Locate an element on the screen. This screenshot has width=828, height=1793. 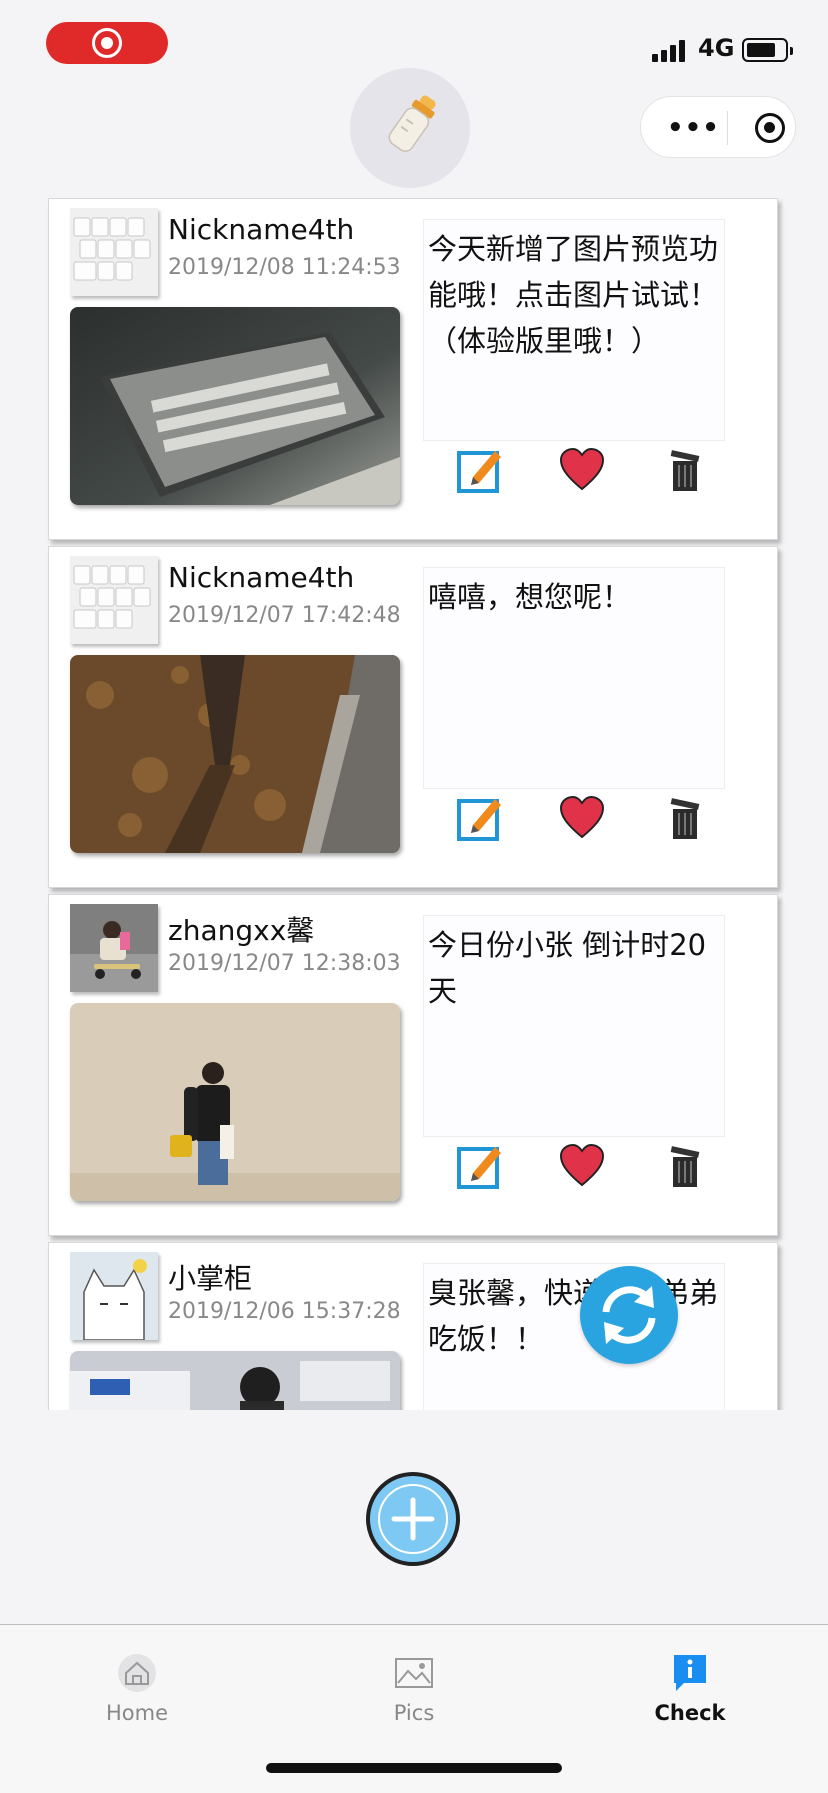
add-post-button is located at coordinates (413, 1519).